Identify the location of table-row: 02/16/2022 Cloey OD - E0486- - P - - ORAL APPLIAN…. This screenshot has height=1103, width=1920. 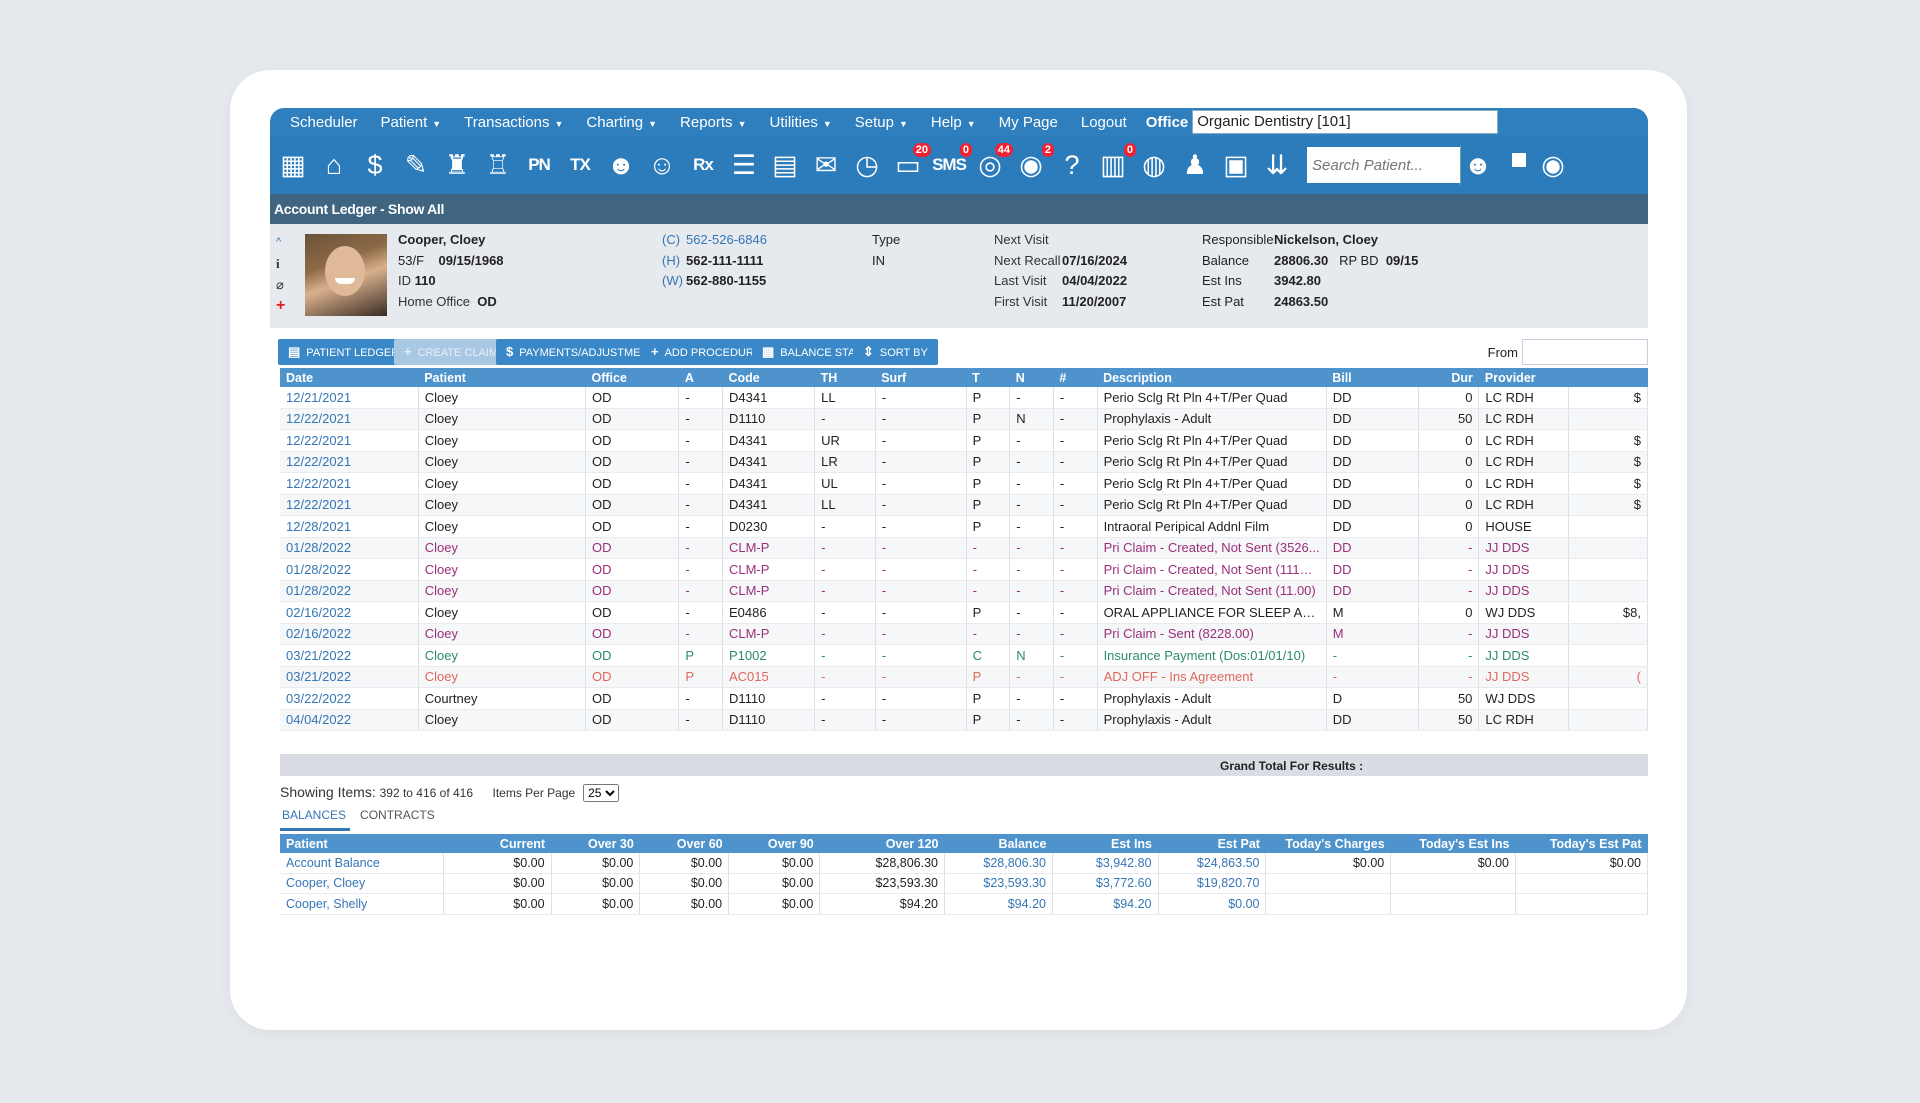
(964, 612).